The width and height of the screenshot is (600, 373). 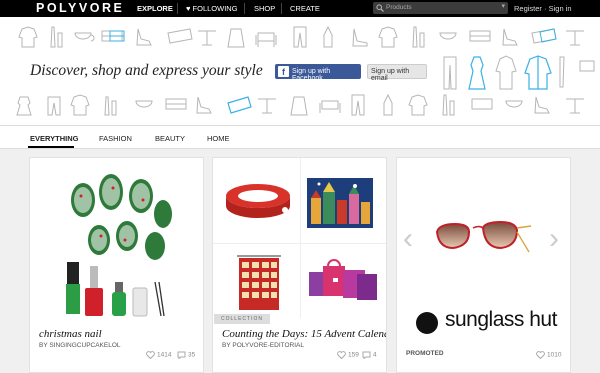 What do you see at coordinates (528, 8) in the screenshot?
I see `register-link: Register` at bounding box center [528, 8].